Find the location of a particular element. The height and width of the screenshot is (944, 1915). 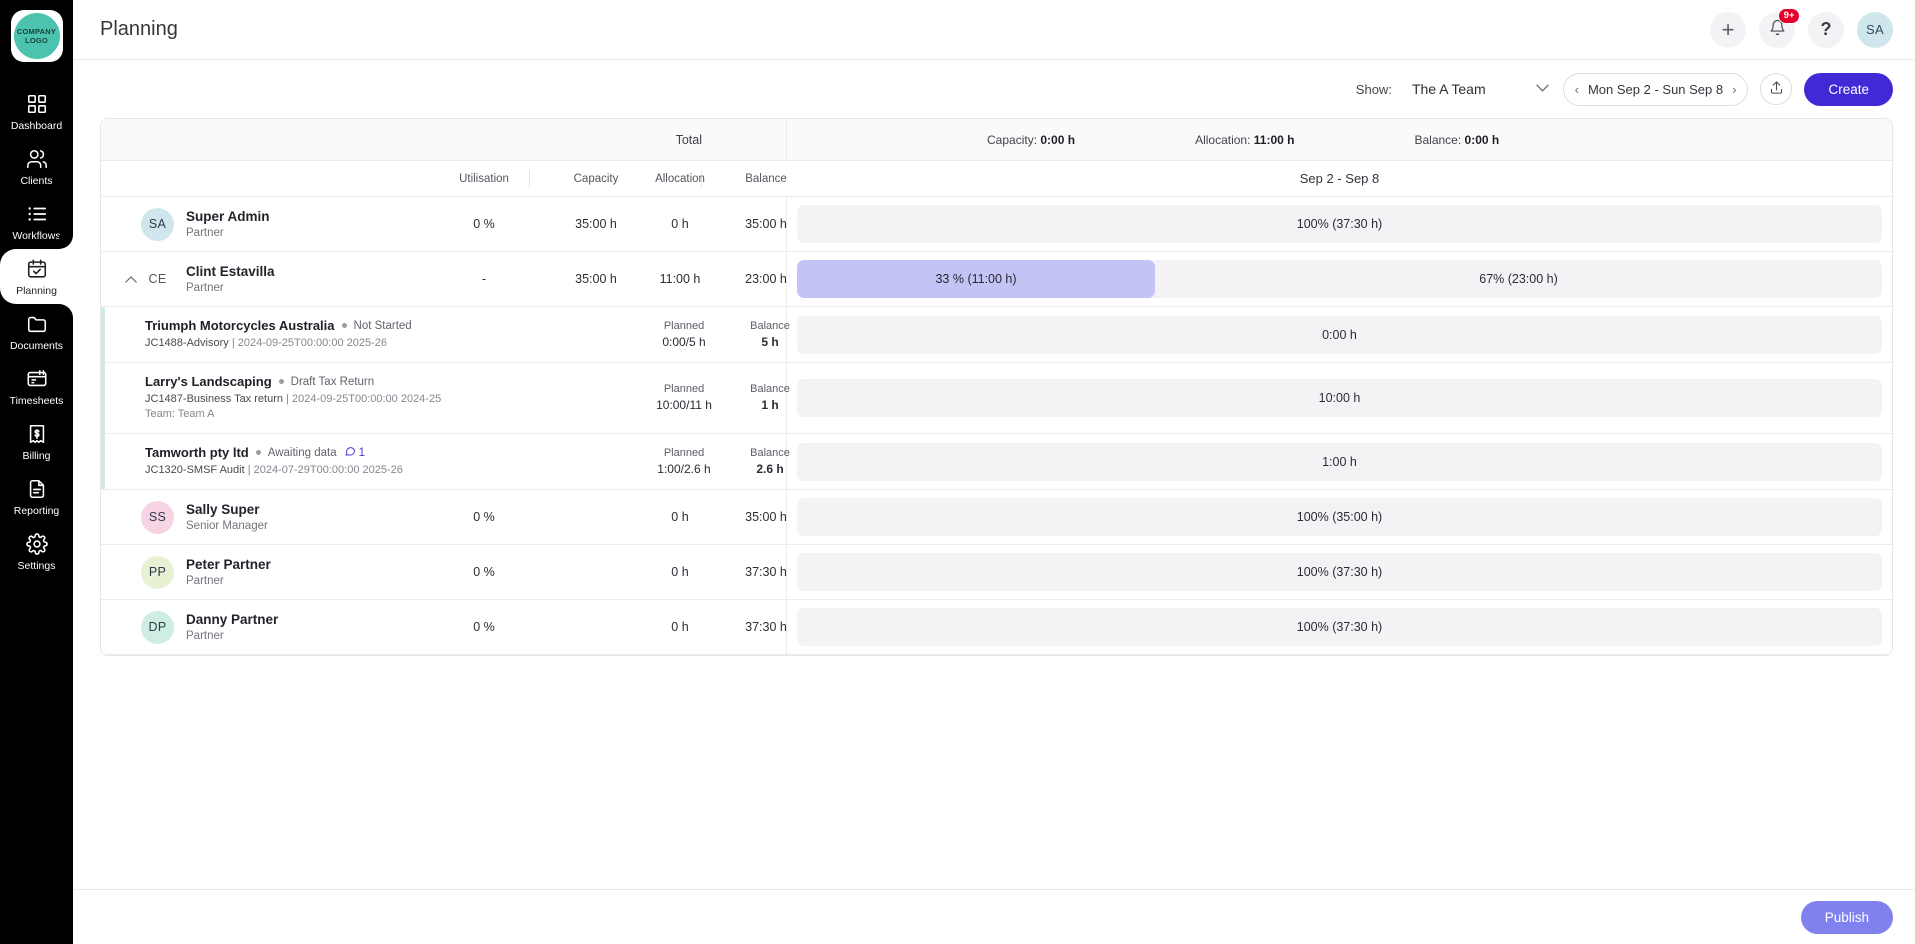

export-button is located at coordinates (1776, 89).